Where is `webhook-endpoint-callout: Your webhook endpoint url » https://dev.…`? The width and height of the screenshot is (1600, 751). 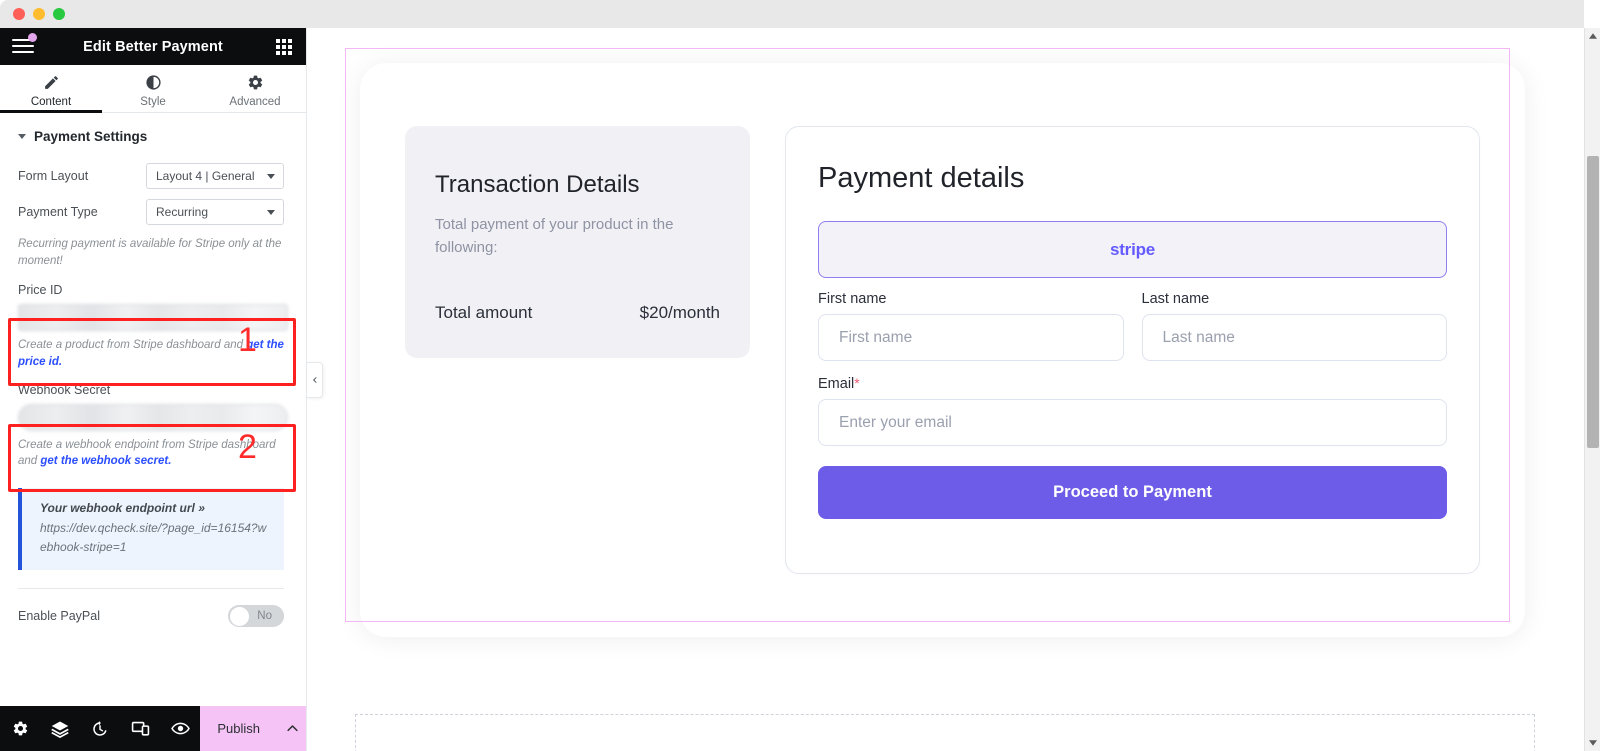 webhook-endpoint-callout: Your webhook endpoint url » https://dev.… is located at coordinates (151, 529).